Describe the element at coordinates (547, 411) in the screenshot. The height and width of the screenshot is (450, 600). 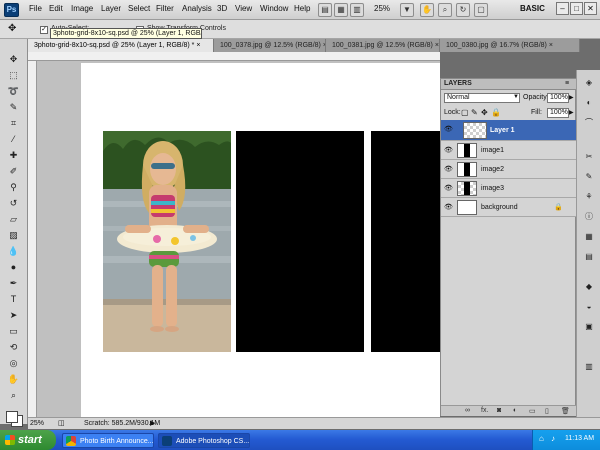
I see `new-layer-icon: ▯` at that location.